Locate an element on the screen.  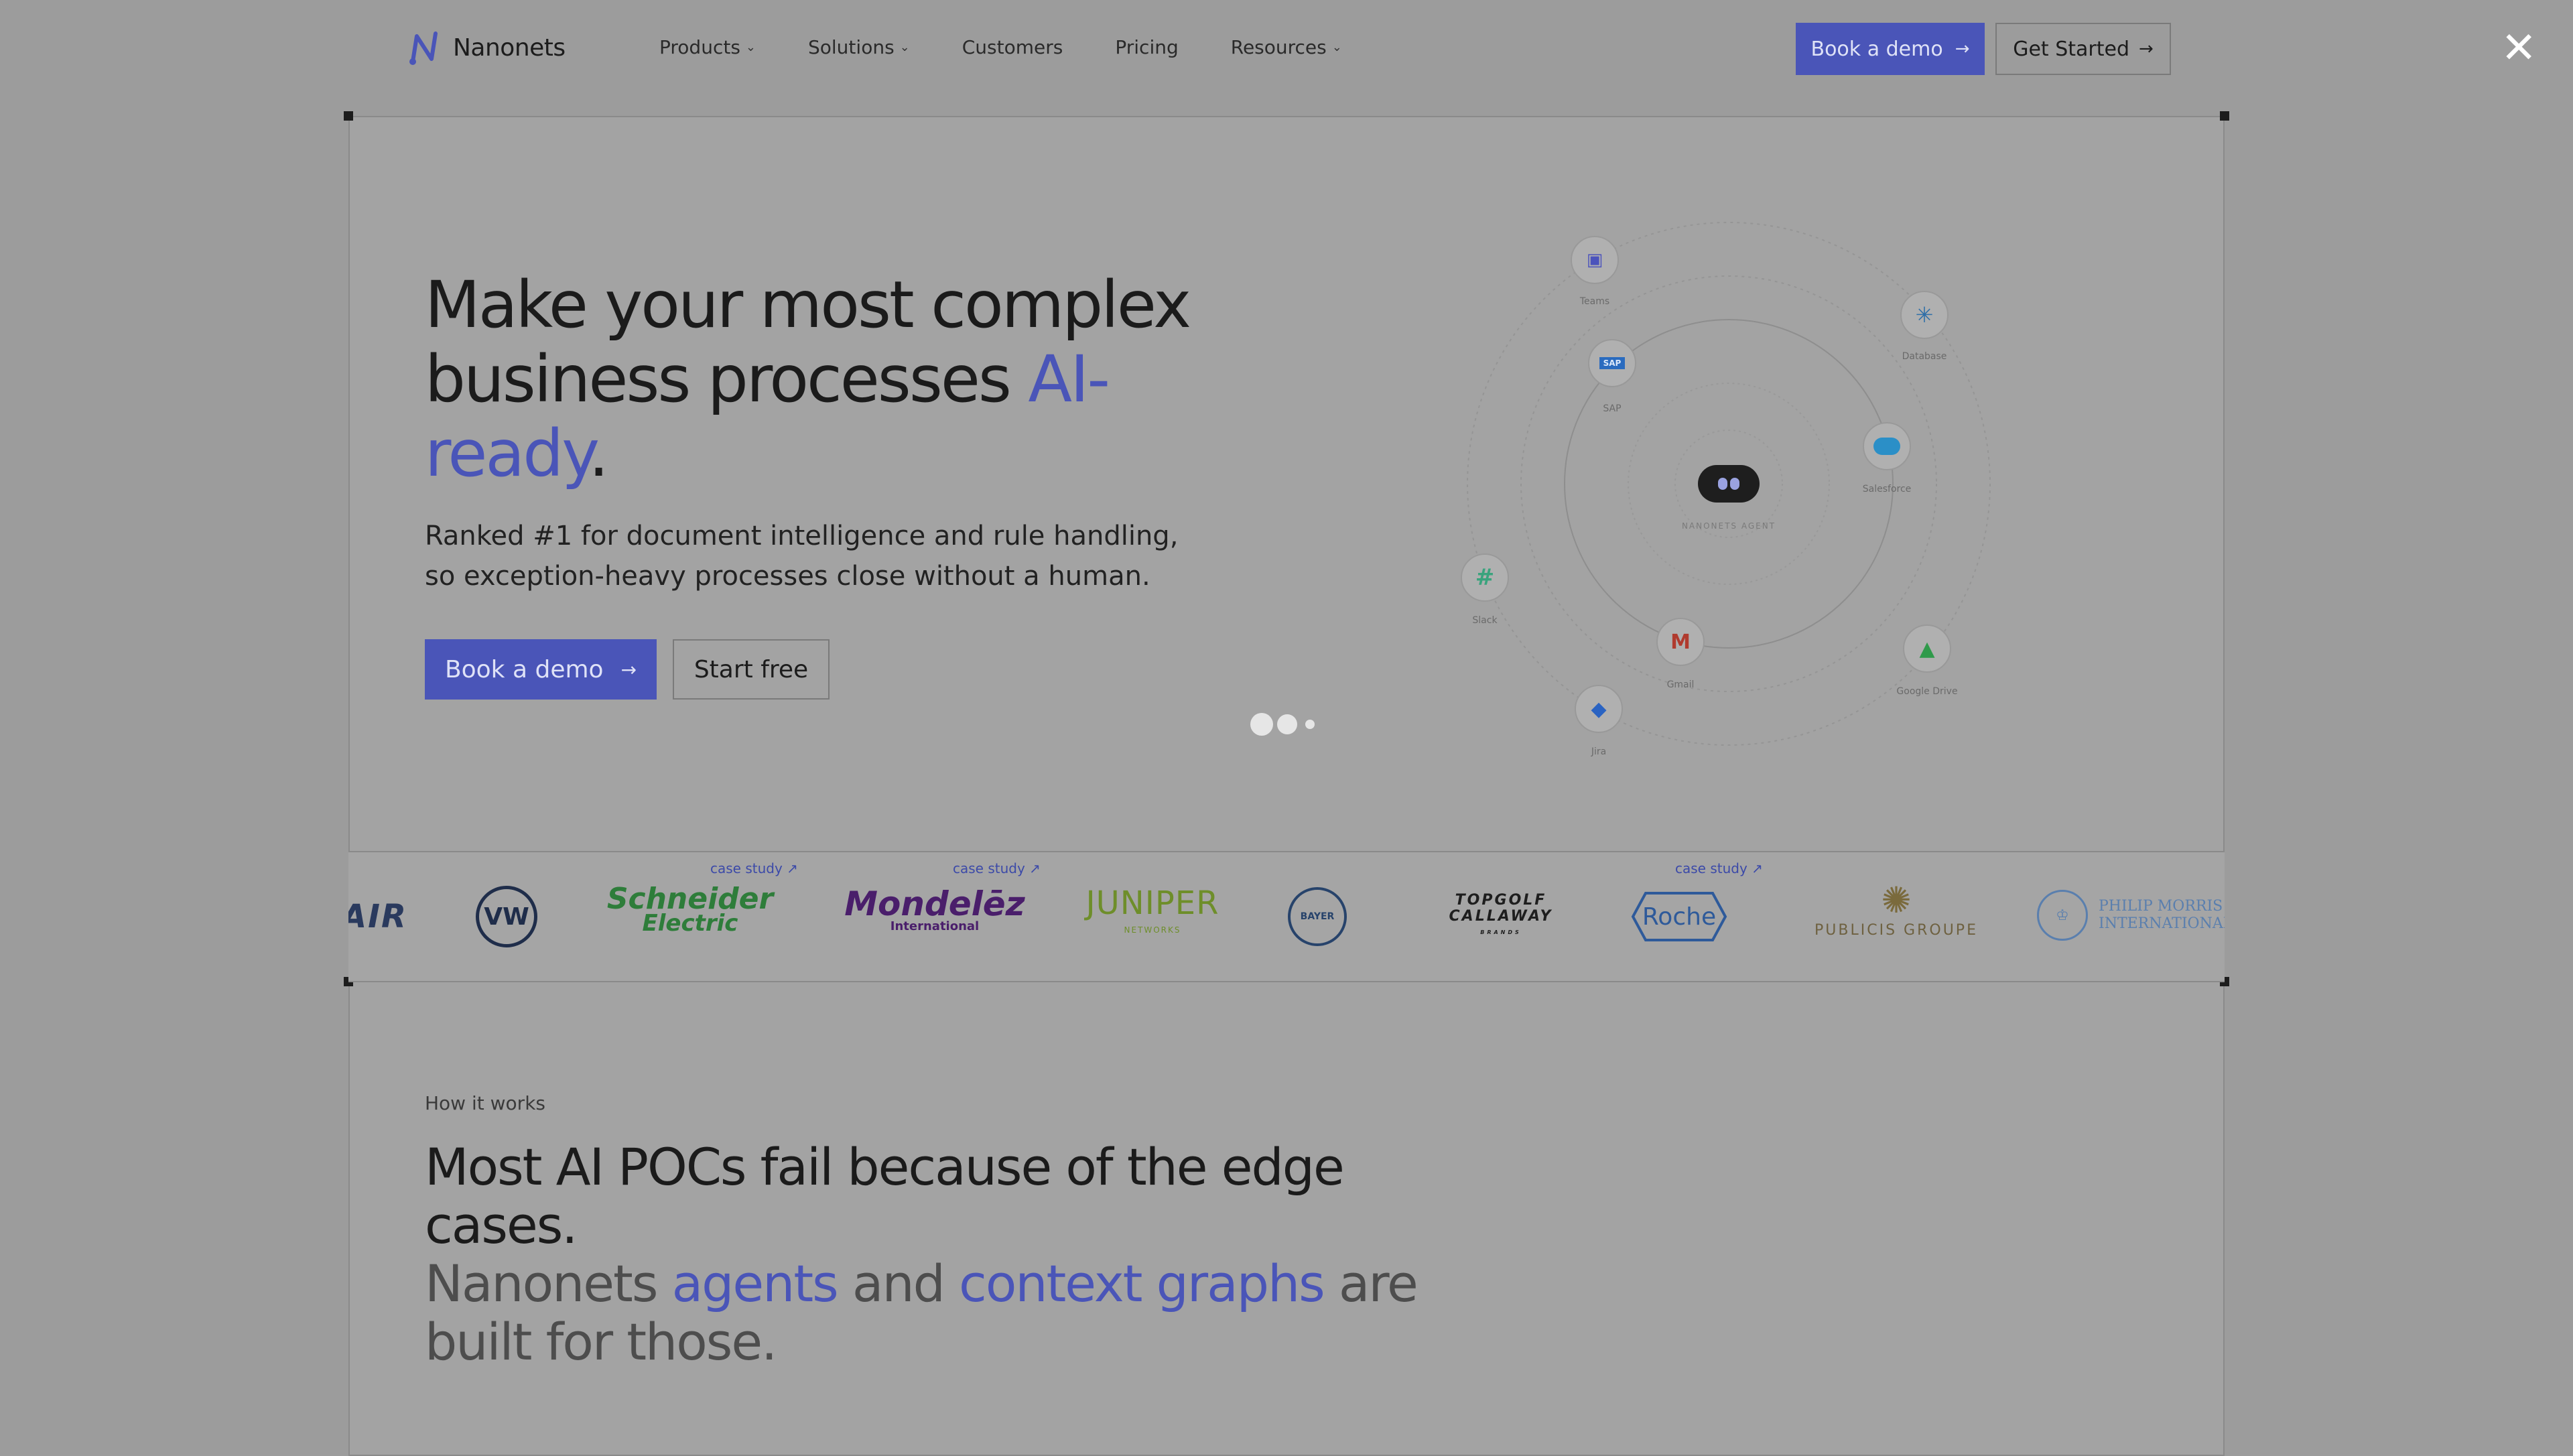
logo-juniper: JUNIPER NETWORKS is located at coordinates (1152, 909).